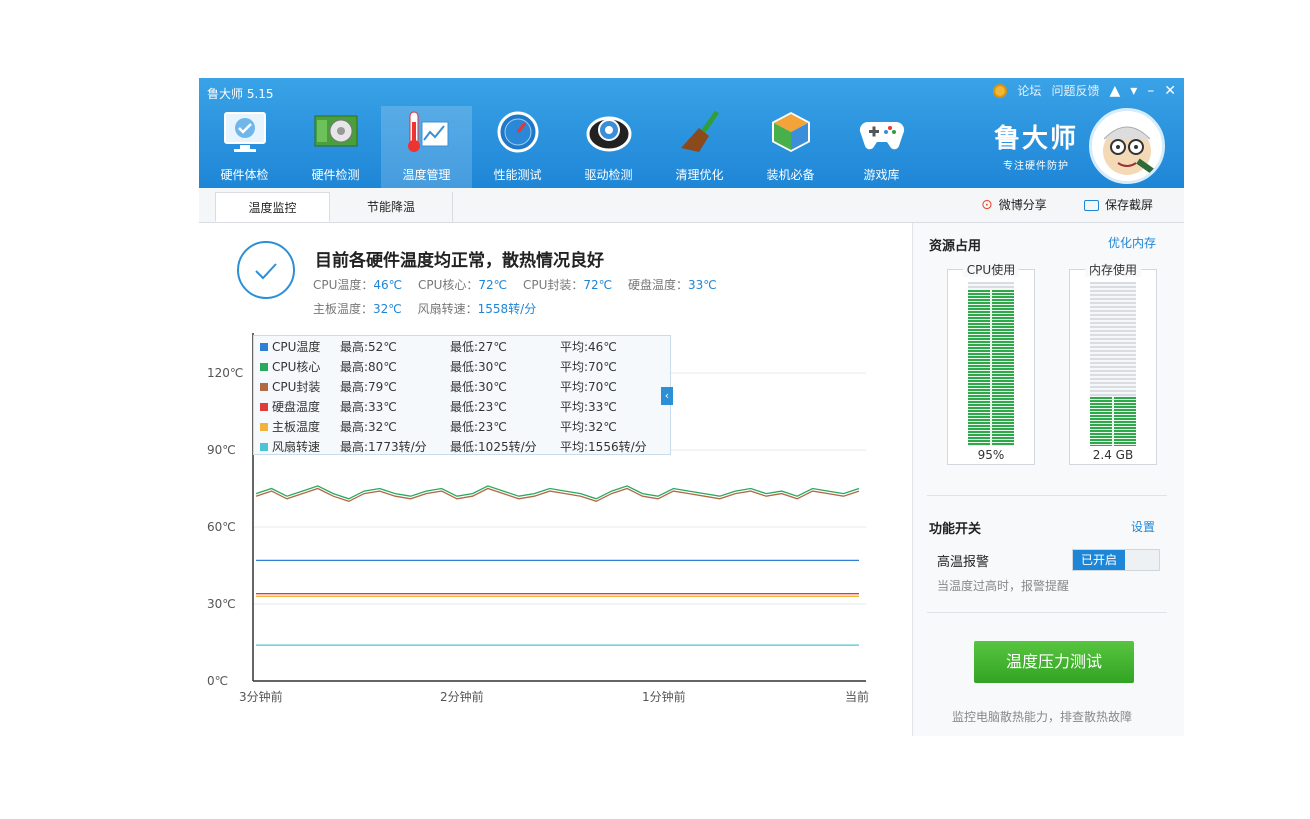  Describe the element at coordinates (244, 175) in the screenshot. I see `nav-label: 硬件体检` at that location.